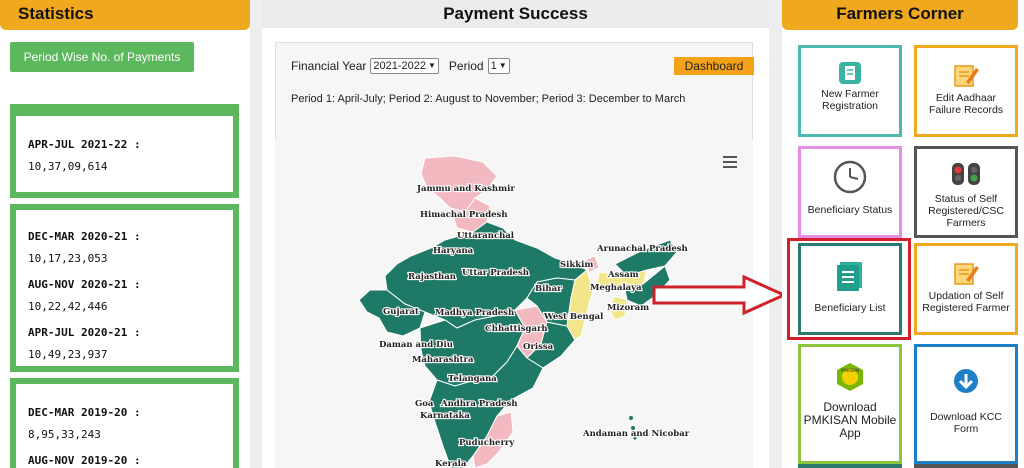 This screenshot has width=1024, height=468. I want to click on stat-label: APR-JUL 2021-22 :, so click(84, 144).